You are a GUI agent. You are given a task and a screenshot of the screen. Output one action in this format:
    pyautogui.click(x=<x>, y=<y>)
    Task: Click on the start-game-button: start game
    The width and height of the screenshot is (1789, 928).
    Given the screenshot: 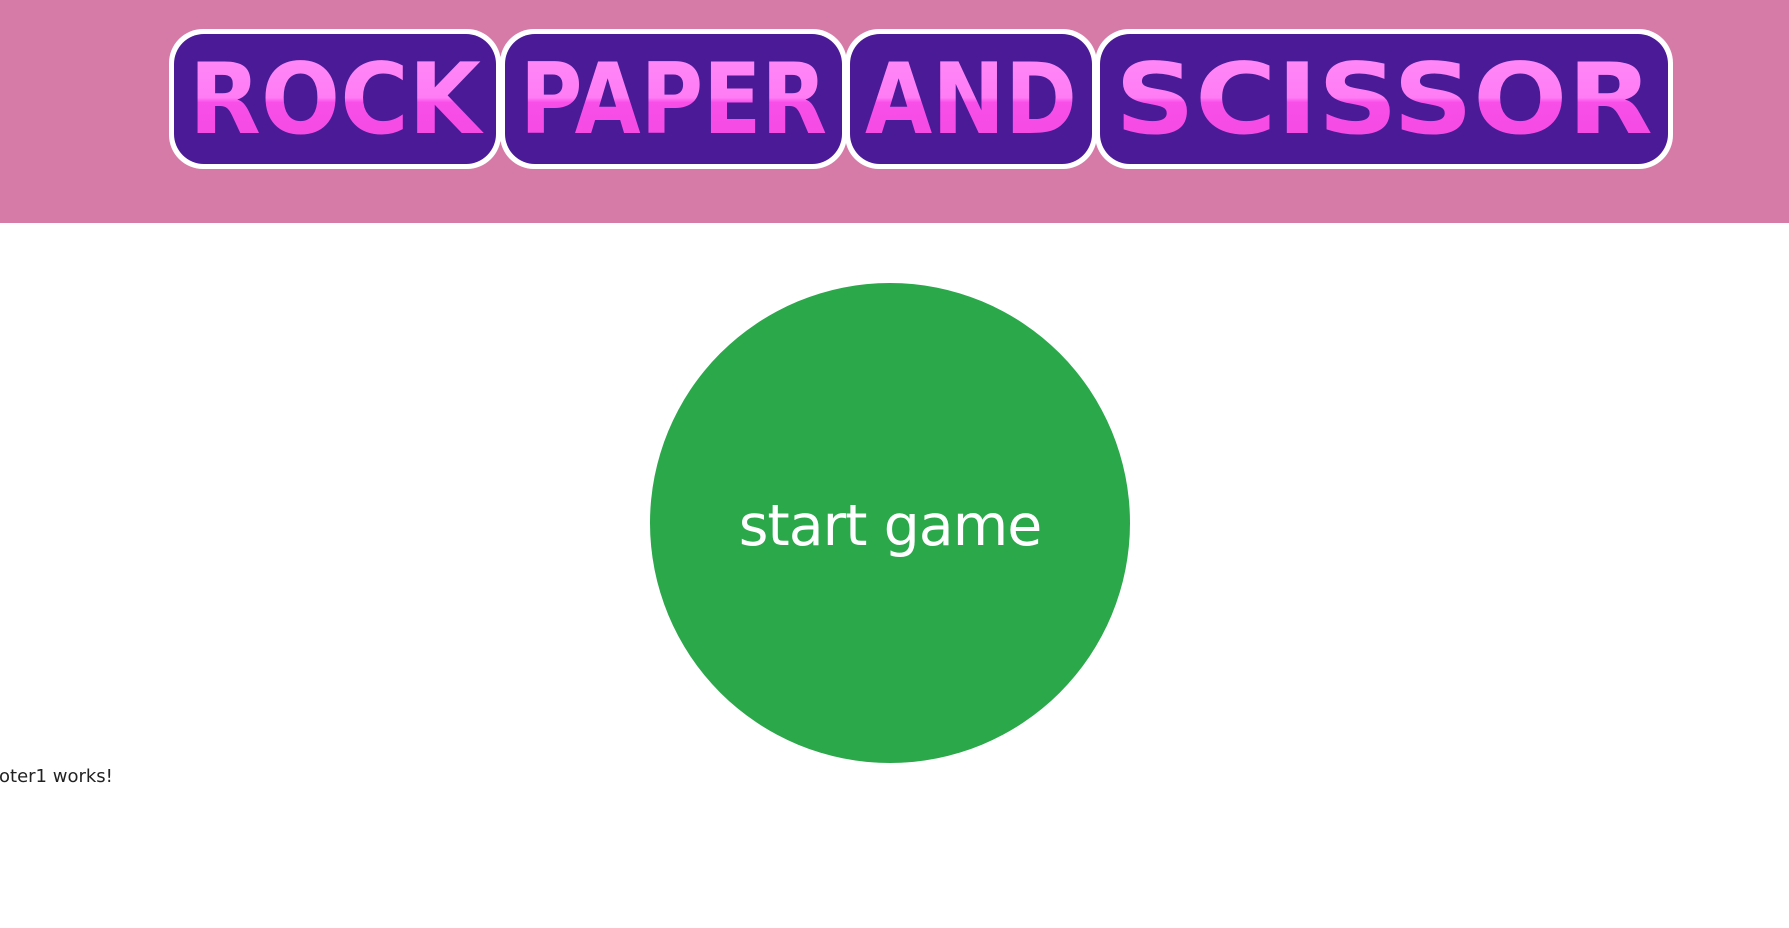 What is the action you would take?
    pyautogui.click(x=890, y=523)
    